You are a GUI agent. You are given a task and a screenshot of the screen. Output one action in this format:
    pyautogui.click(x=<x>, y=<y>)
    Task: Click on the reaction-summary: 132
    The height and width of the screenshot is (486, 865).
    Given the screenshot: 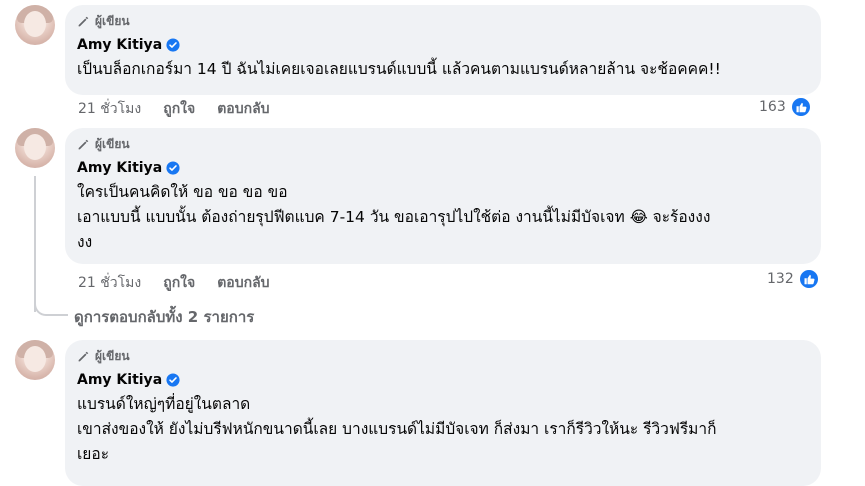 What is the action you would take?
    pyautogui.click(x=793, y=279)
    